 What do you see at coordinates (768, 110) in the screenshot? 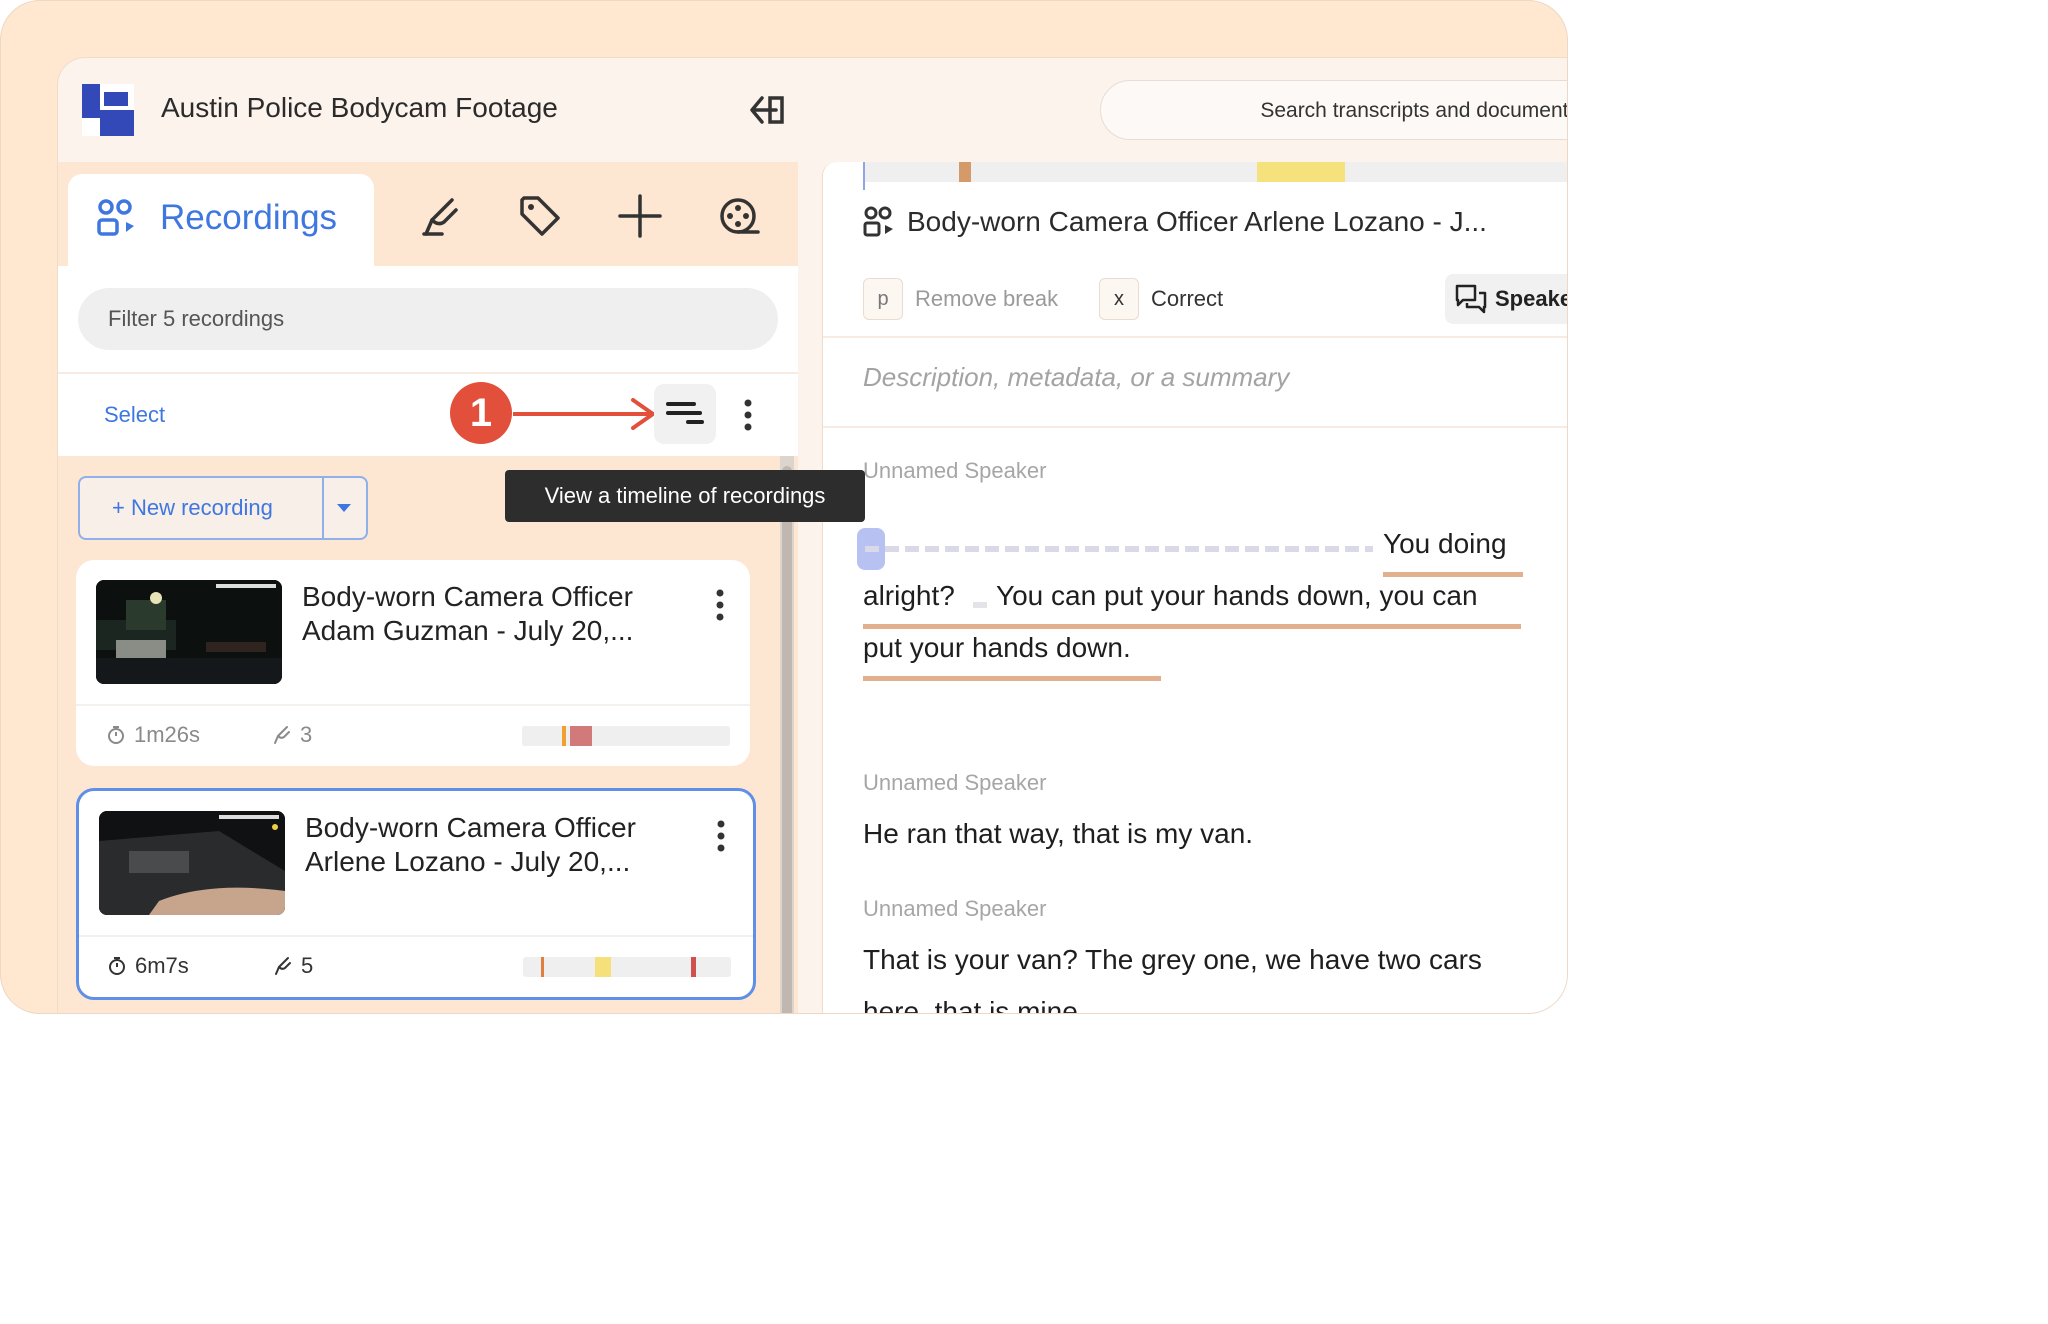
I see `collapse-sidebar-icon` at bounding box center [768, 110].